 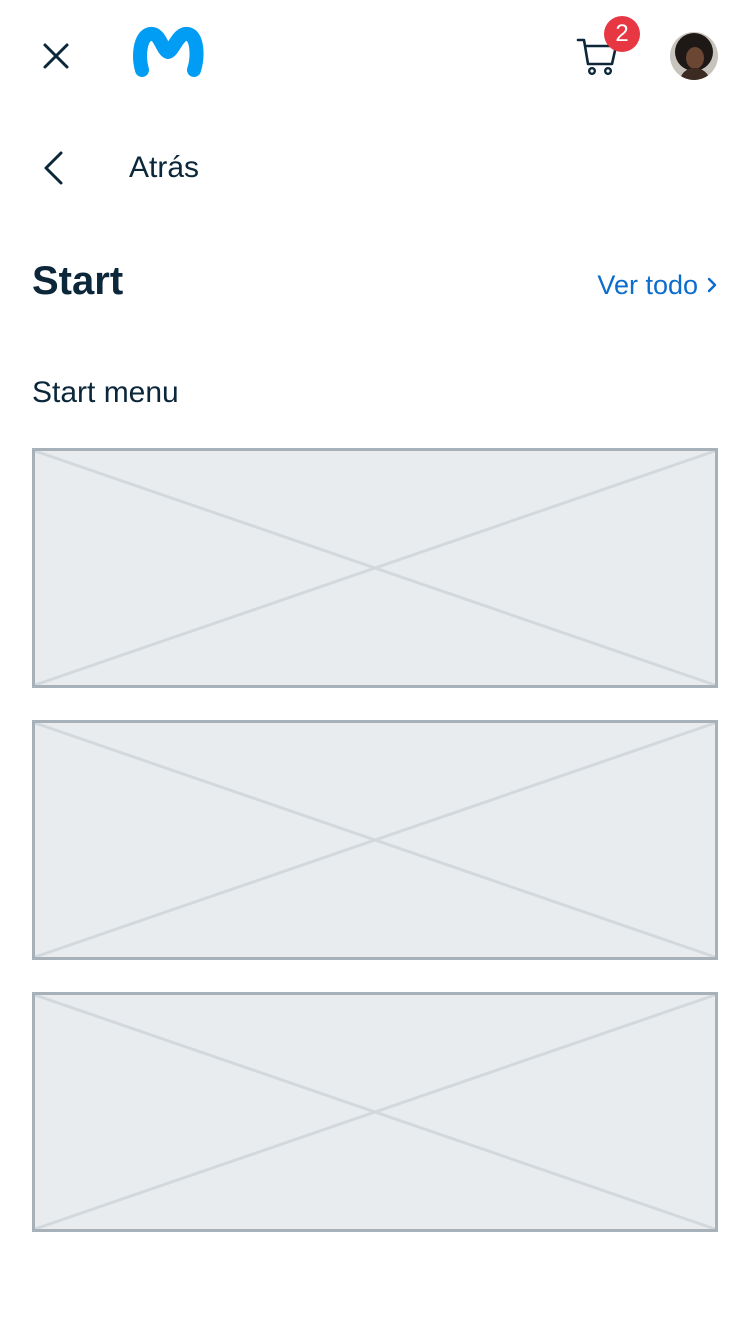 I want to click on section-subtitle: Start menu, so click(x=105, y=392).